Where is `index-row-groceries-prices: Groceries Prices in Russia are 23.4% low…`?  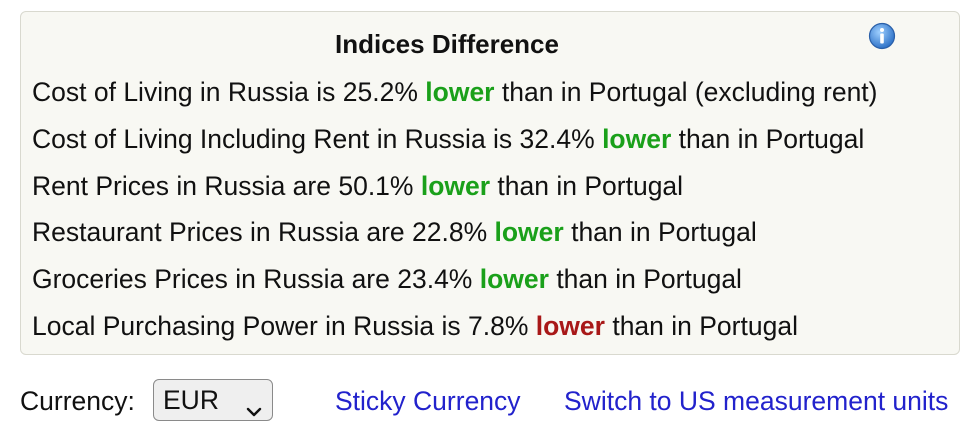
index-row-groceries-prices: Groceries Prices in Russia are 23.4% low… is located at coordinates (495, 284).